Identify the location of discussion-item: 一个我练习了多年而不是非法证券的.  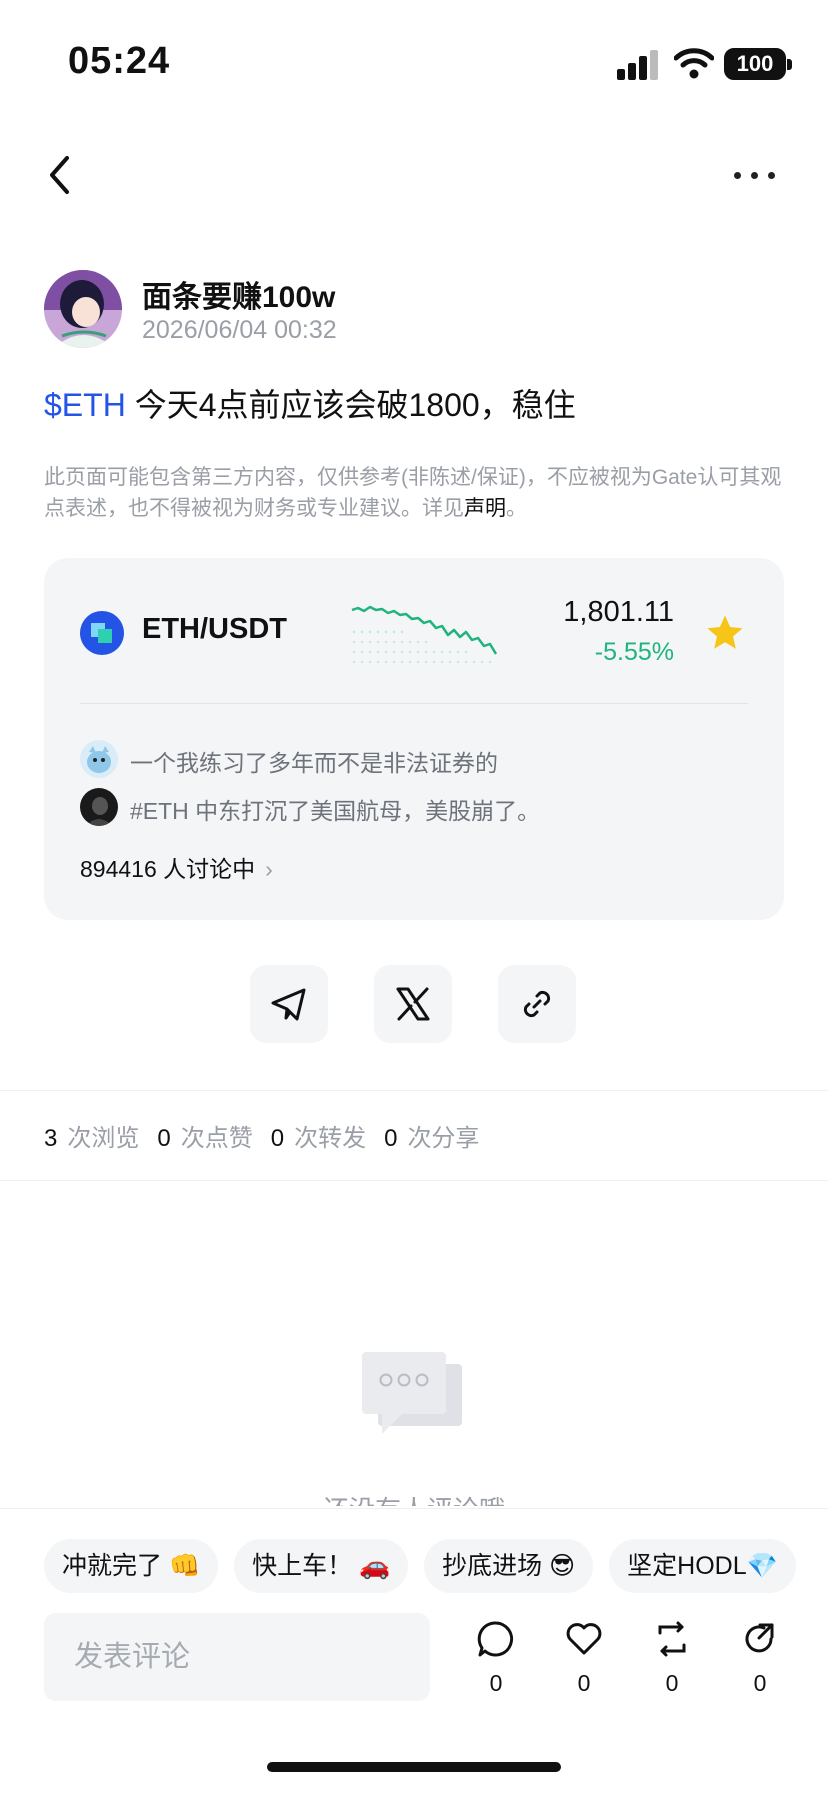
(414, 759).